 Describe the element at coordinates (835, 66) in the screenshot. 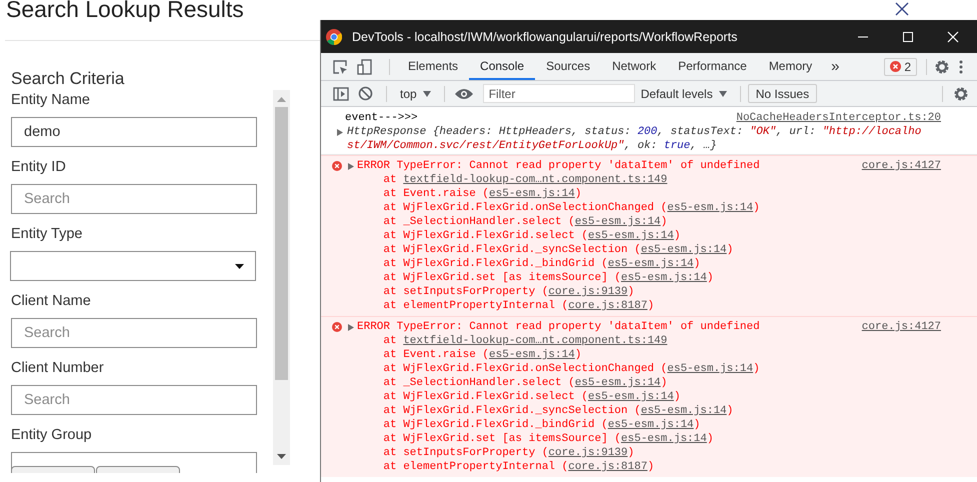

I see `more-tabs: »` at that location.